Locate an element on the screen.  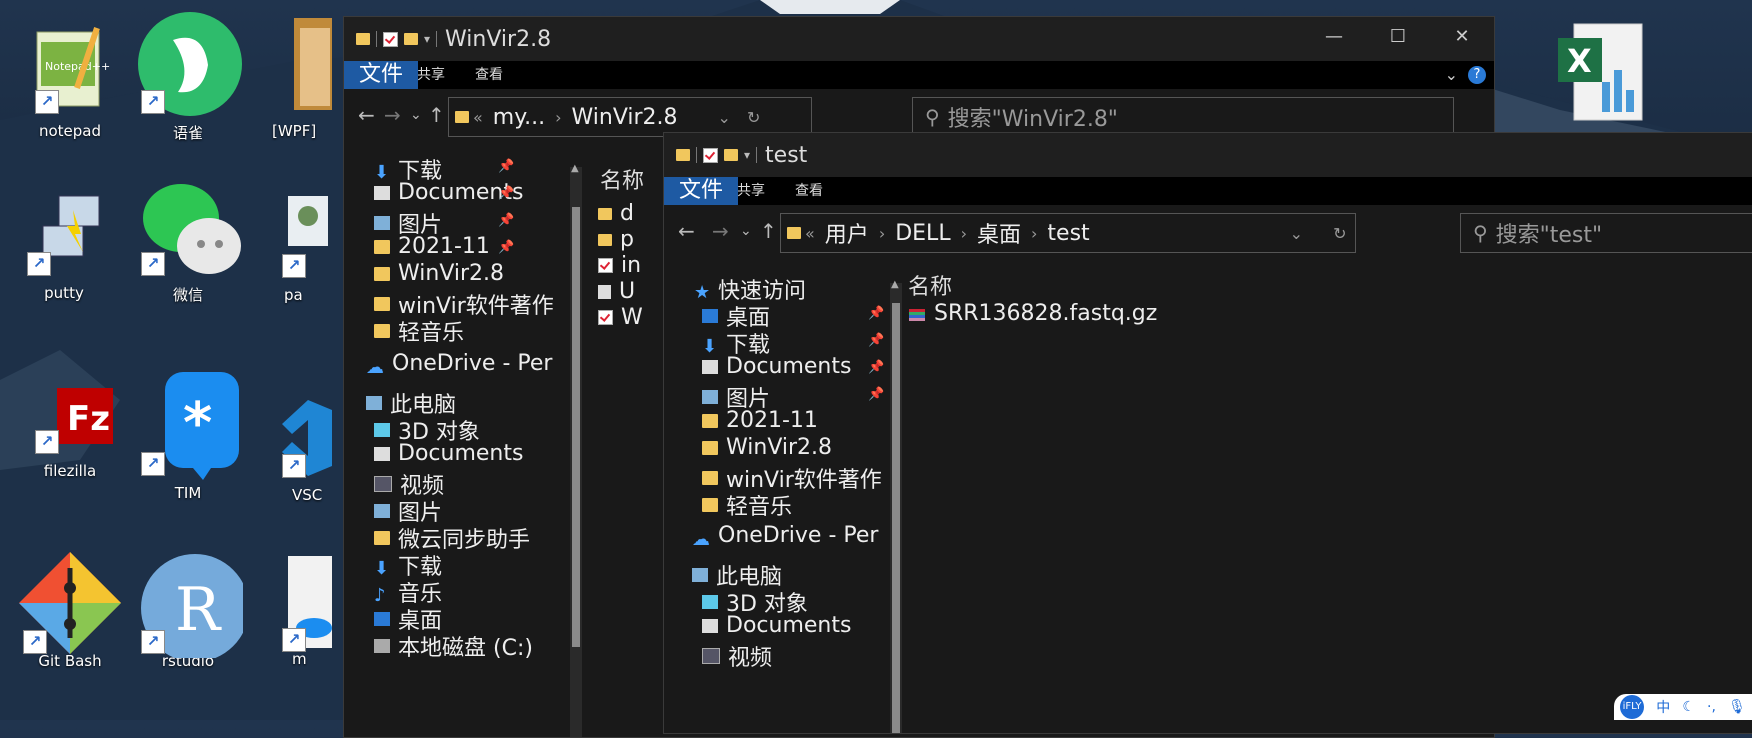
breadcrumb-item: 用户 is located at coordinates (847, 233).